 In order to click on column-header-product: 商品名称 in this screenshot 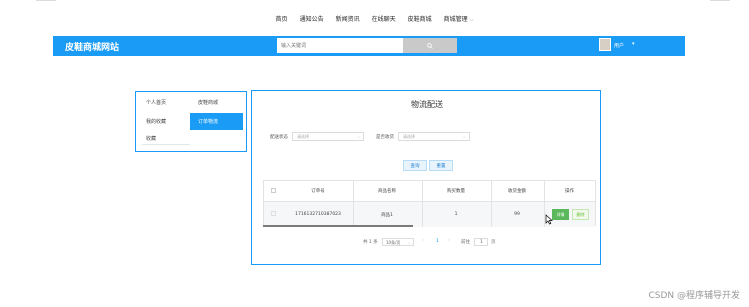, I will do `click(387, 191)`.